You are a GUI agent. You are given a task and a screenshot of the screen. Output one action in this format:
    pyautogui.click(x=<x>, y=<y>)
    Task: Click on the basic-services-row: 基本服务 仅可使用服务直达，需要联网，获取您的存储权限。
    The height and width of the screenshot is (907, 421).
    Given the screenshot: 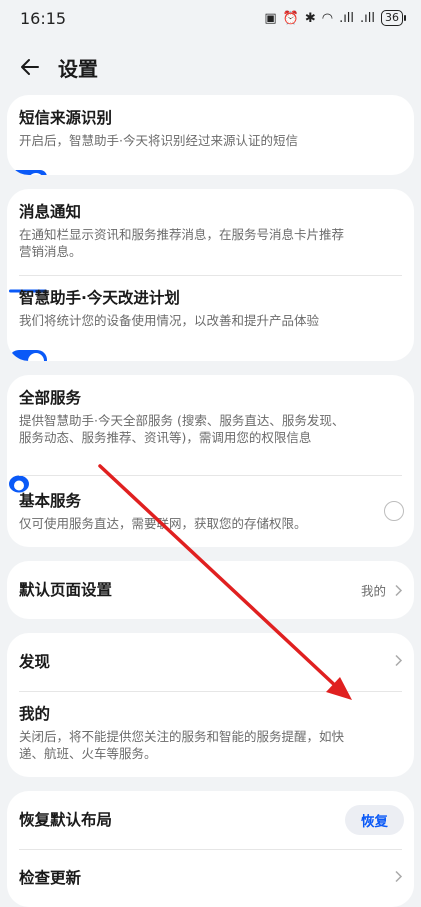 What is the action you would take?
    pyautogui.click(x=210, y=511)
    